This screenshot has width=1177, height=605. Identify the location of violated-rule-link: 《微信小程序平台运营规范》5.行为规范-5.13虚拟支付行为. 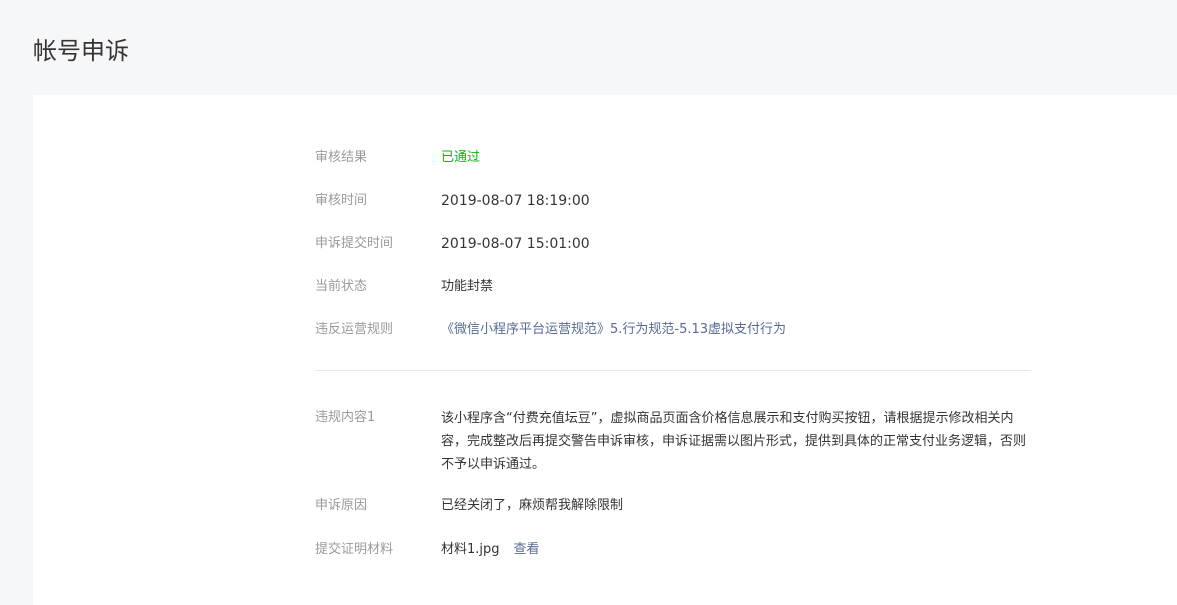
(613, 330).